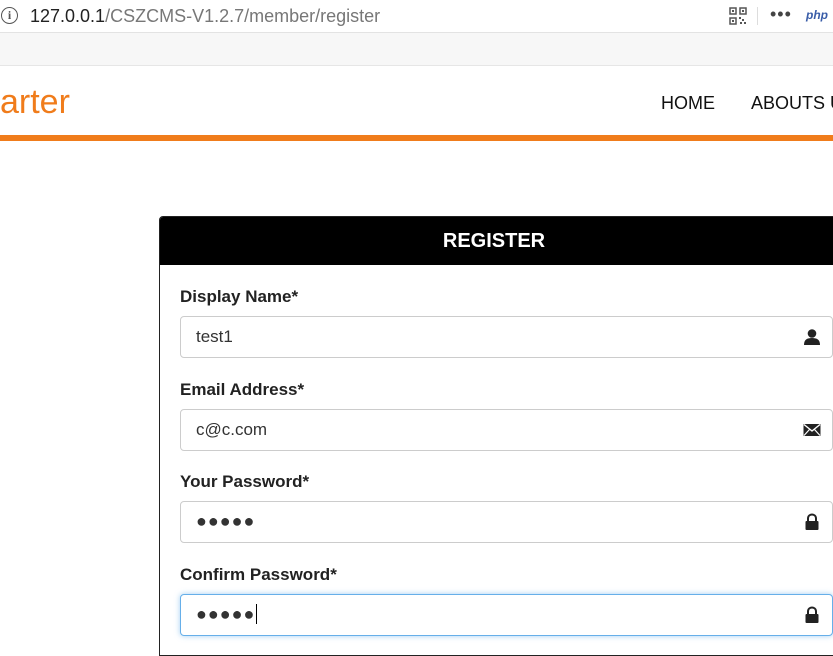 This screenshot has width=833, height=656. Describe the element at coordinates (239, 296) in the screenshot. I see `display-name-label: Display Name*` at that location.